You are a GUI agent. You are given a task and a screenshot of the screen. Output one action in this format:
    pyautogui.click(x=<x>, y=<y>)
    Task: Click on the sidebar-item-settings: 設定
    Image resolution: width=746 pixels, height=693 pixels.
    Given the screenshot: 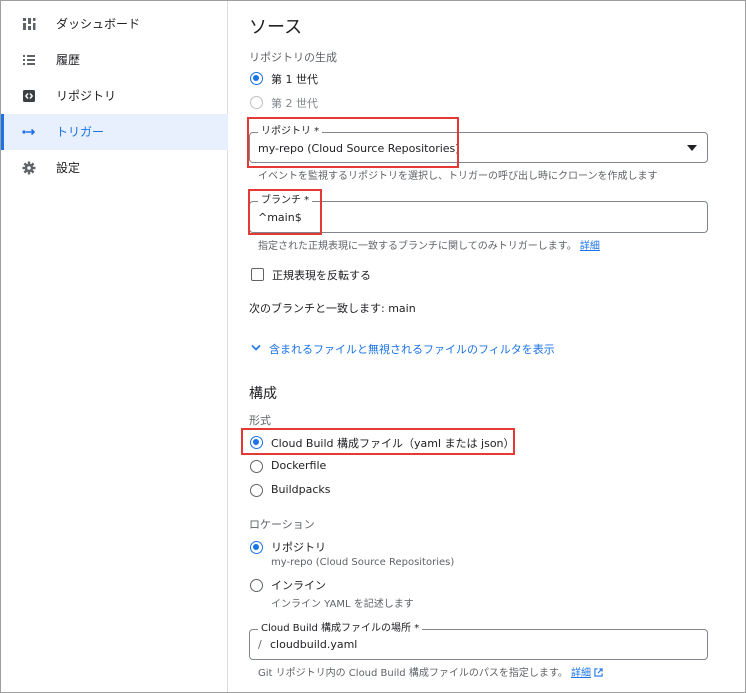 What is the action you would take?
    pyautogui.click(x=114, y=168)
    